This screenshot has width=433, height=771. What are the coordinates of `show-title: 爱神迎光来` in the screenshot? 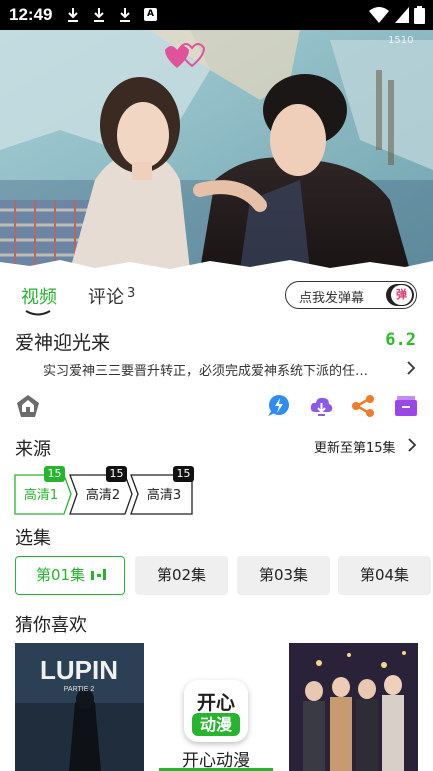 It's located at (63, 343).